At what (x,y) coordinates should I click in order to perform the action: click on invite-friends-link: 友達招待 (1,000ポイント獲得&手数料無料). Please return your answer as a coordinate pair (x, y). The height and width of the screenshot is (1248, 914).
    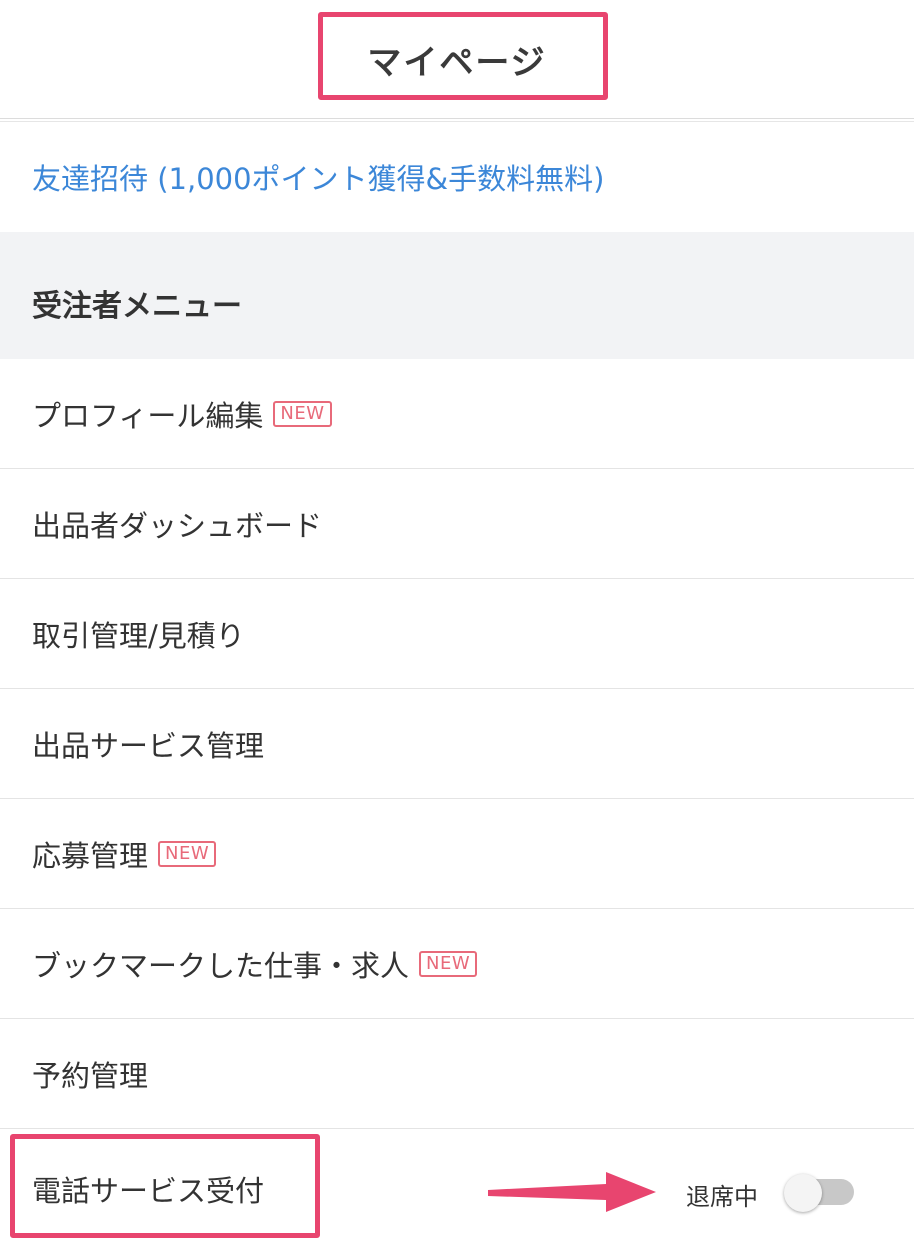
    Looking at the image, I should click on (318, 177).